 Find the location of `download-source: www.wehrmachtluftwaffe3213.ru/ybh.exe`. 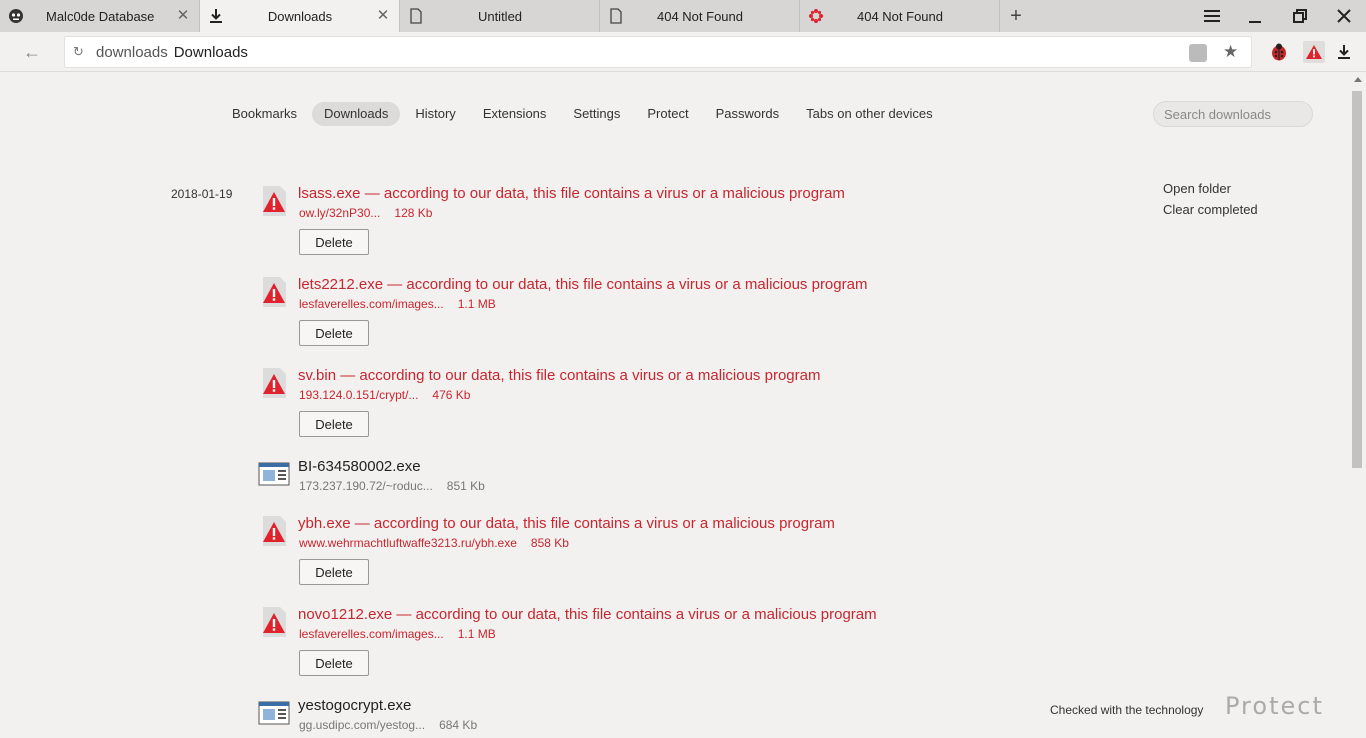

download-source: www.wehrmachtluftwaffe3213.ru/ybh.exe is located at coordinates (408, 543).